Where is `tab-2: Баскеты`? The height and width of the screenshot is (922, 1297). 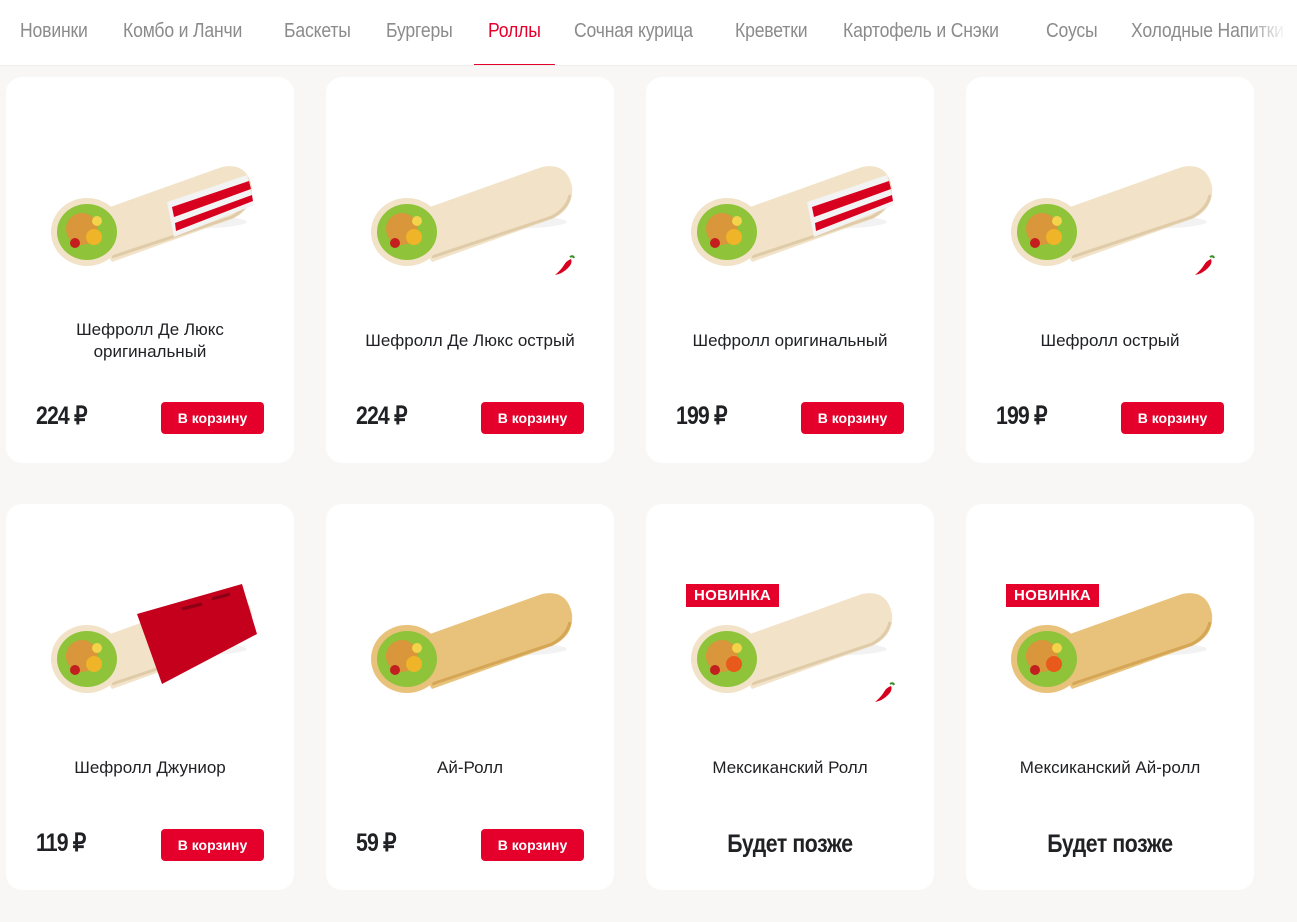
tab-2: Баскеты is located at coordinates (317, 32).